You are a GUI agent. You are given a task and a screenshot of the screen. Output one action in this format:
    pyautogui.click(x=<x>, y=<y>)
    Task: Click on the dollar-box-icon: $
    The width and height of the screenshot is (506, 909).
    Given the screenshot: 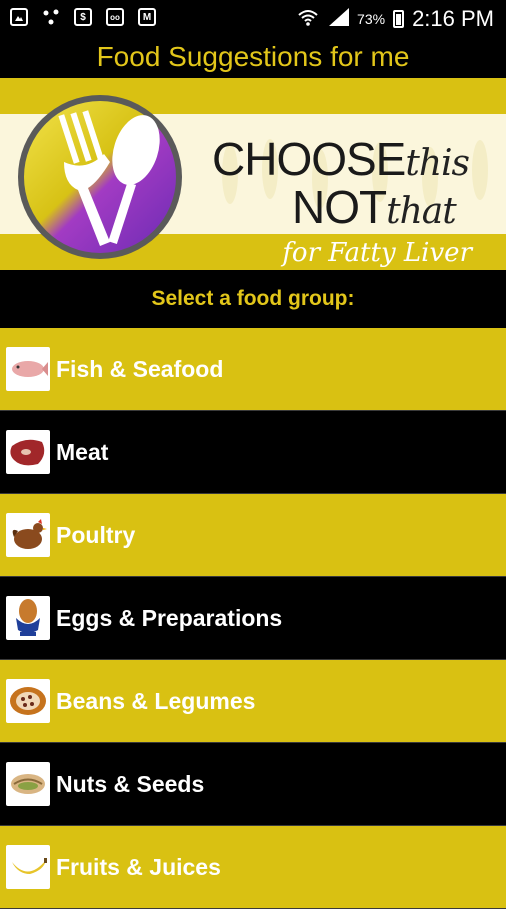 What is the action you would take?
    pyautogui.click(x=83, y=17)
    